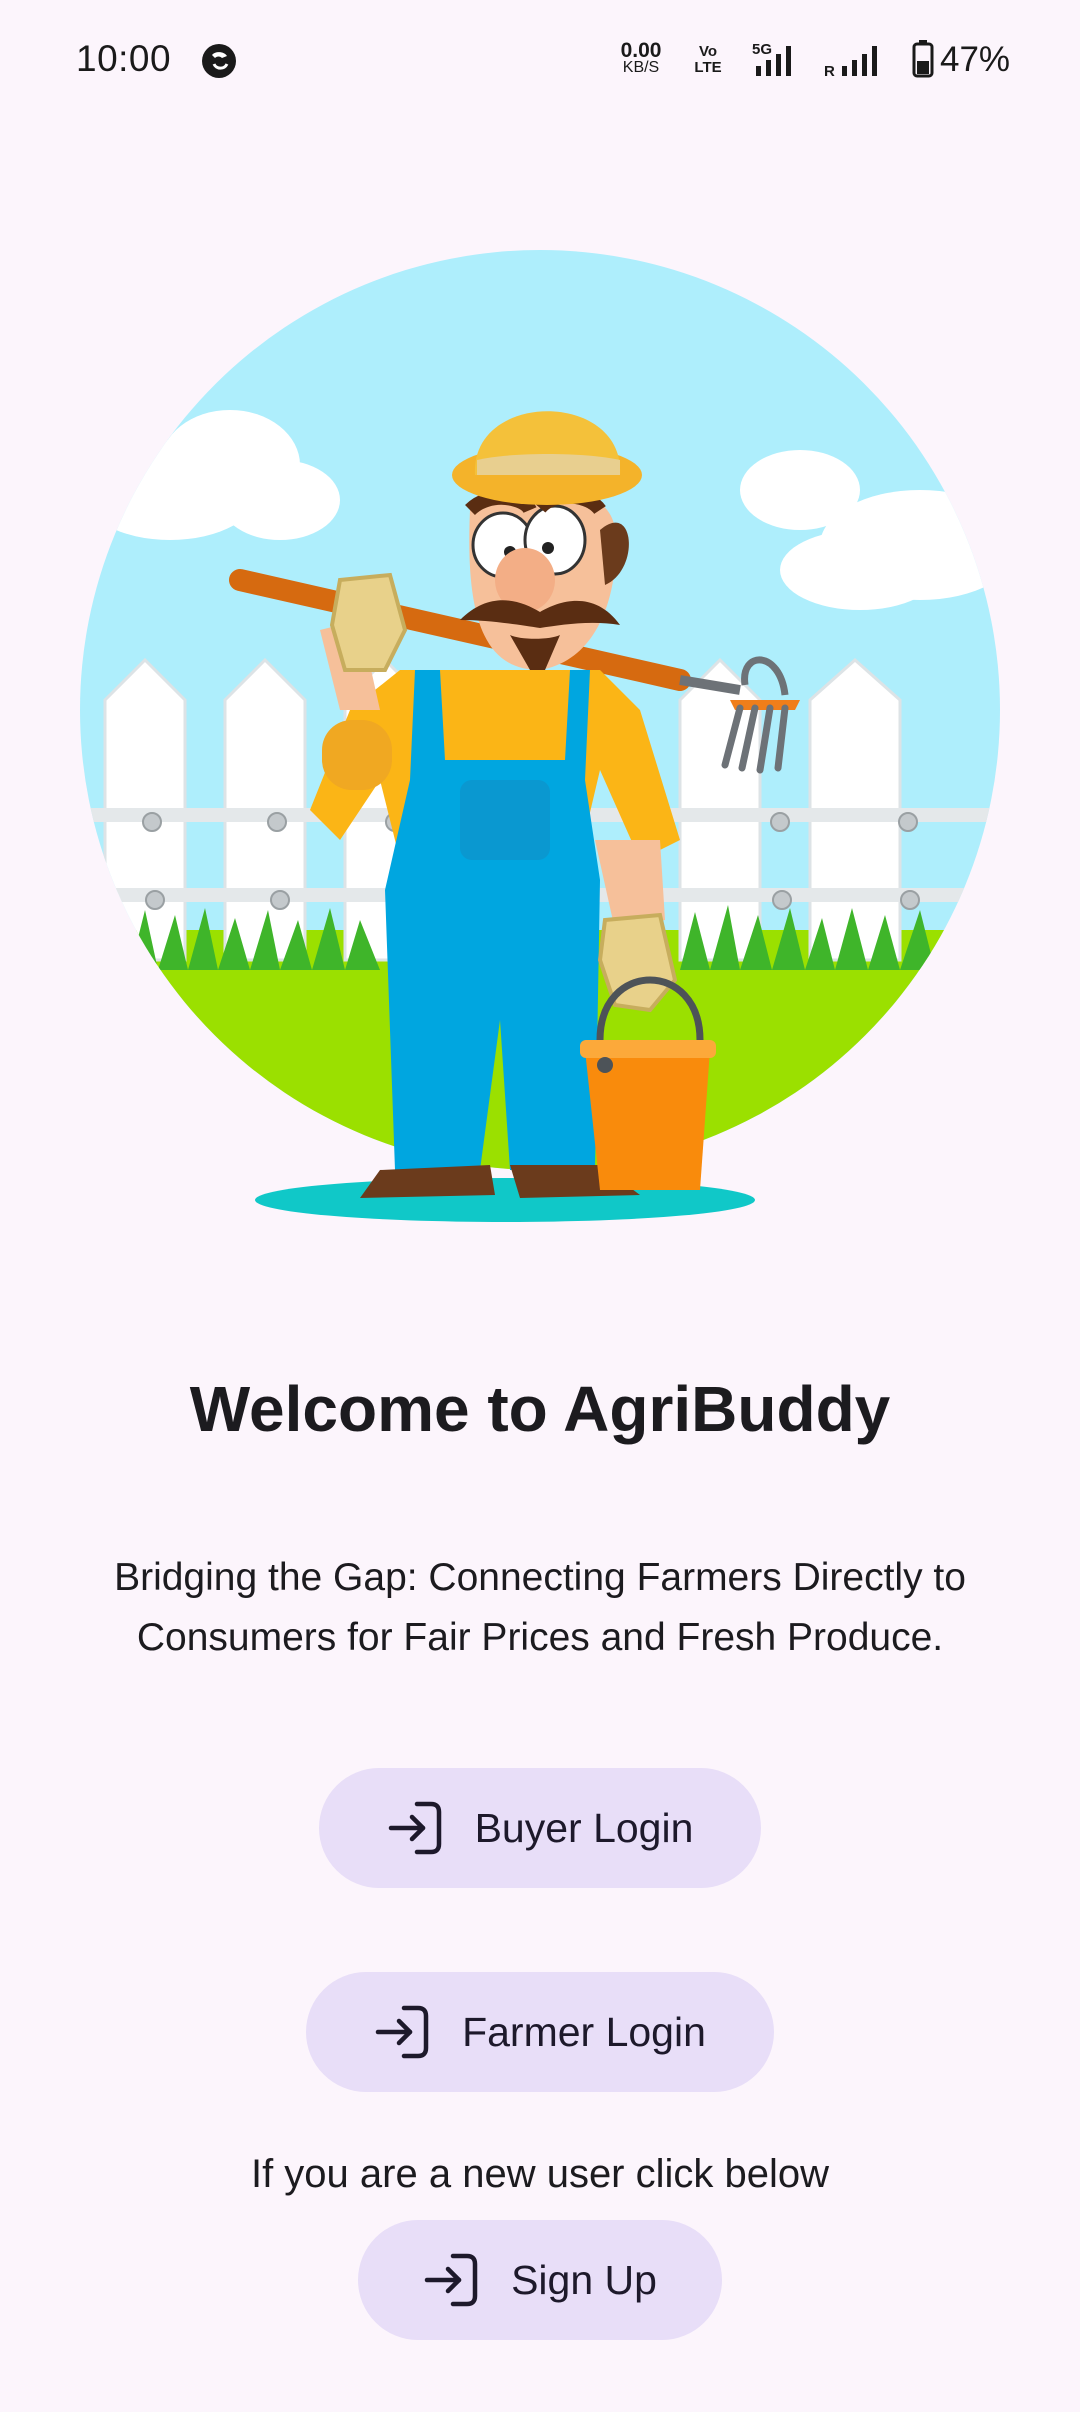  What do you see at coordinates (584, 2031) in the screenshot?
I see `farmer-login-label: Farmer Login` at bounding box center [584, 2031].